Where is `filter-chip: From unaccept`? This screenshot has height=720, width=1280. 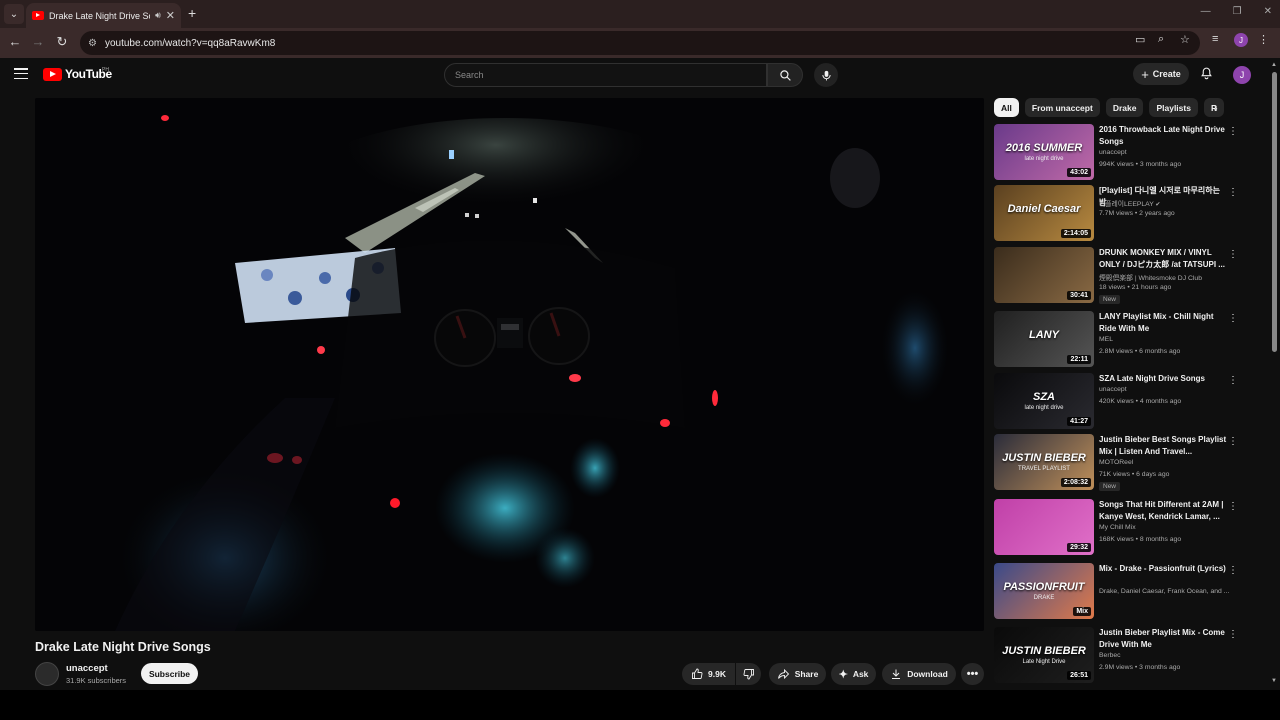
filter-chip: From unaccept is located at coordinates (1062, 107).